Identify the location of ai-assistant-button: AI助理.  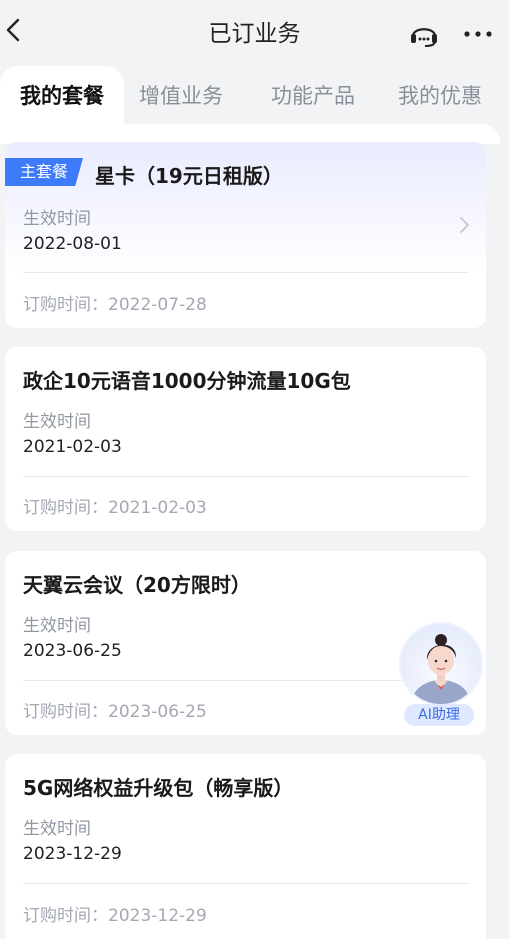
(440, 674).